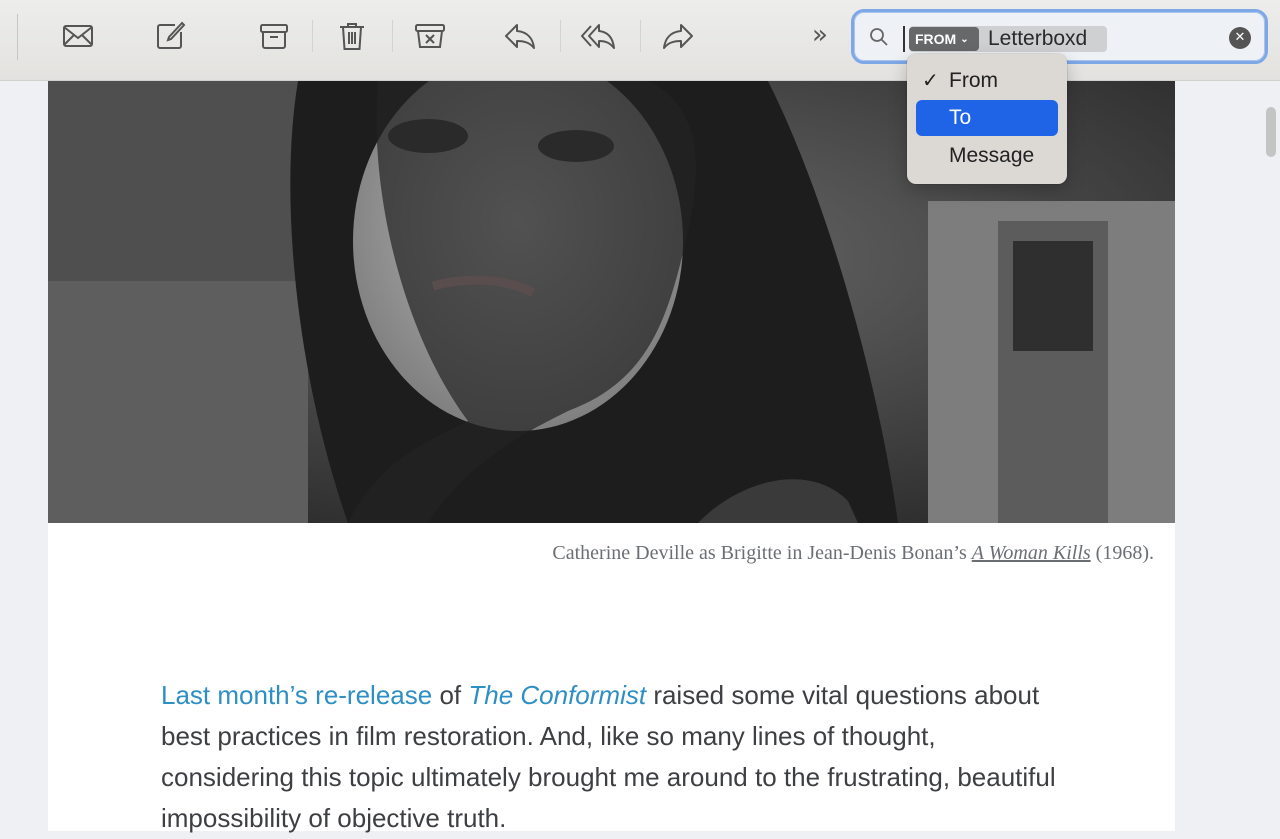 Image resolution: width=1280 pixels, height=839 pixels. I want to click on token-text: Letterboxd, so click(1038, 38).